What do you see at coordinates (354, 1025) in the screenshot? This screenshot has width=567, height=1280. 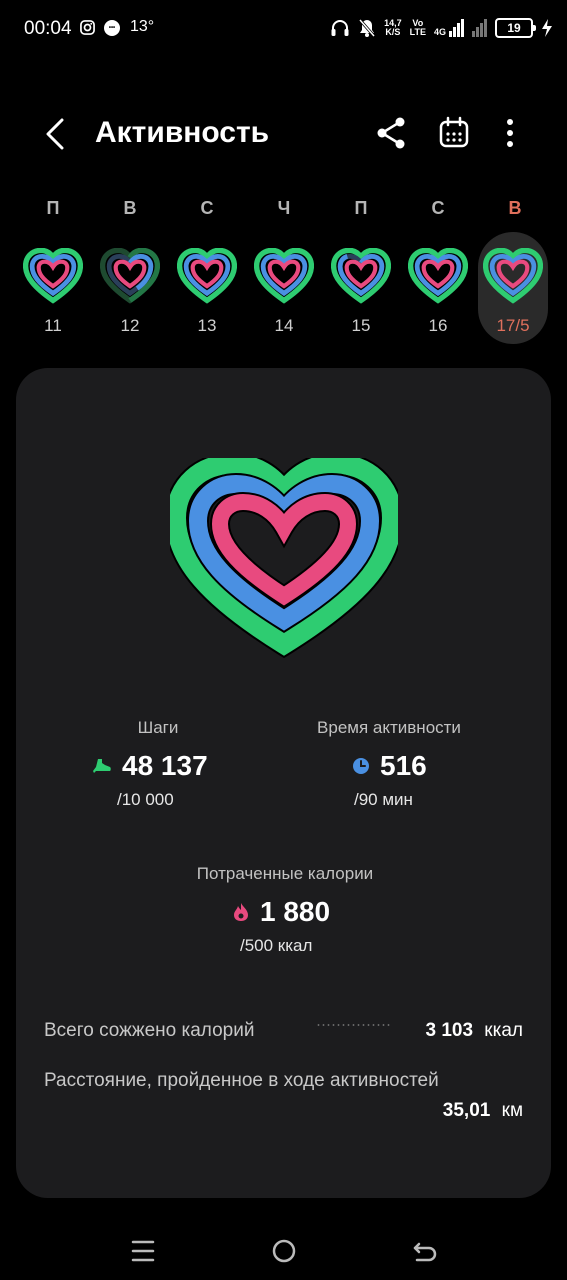 I see `dotted-leader` at bounding box center [354, 1025].